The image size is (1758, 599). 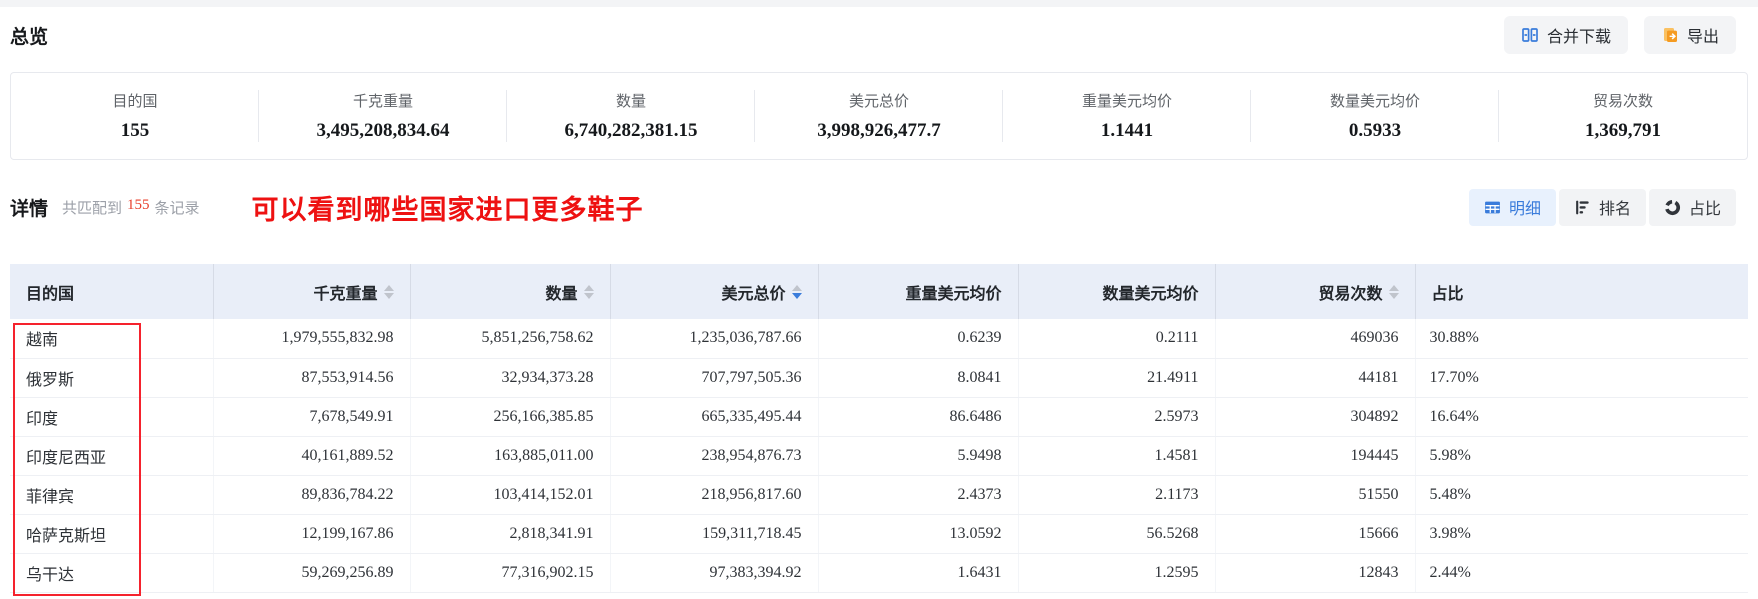 What do you see at coordinates (112, 291) in the screenshot?
I see `column-header-dest-country: 目的国` at bounding box center [112, 291].